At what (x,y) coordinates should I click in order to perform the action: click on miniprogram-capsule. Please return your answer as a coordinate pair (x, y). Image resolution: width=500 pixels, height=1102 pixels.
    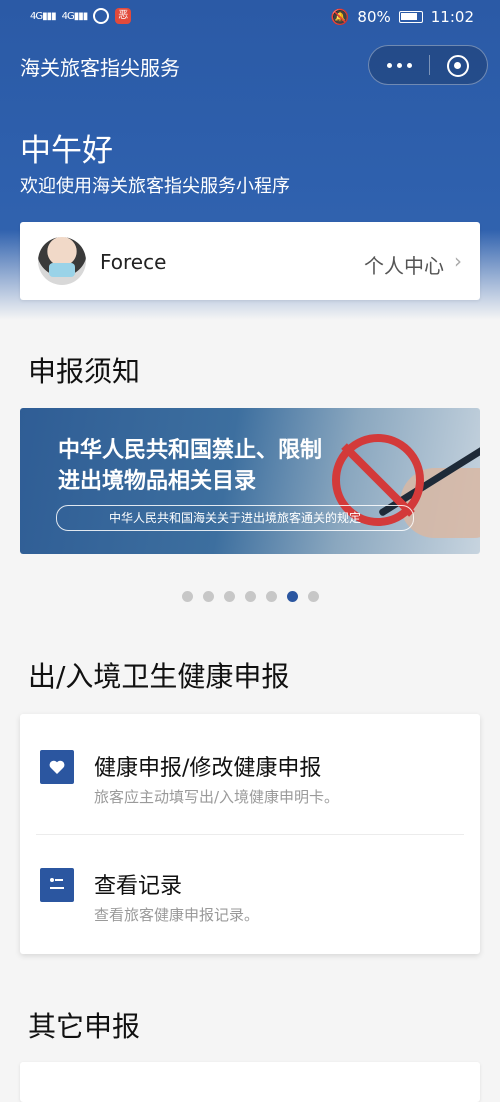
    Looking at the image, I should click on (428, 65).